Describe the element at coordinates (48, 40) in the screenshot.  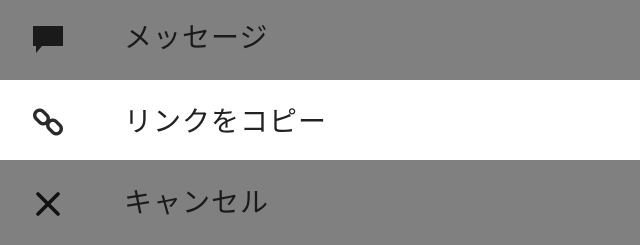
I see `message-icon` at that location.